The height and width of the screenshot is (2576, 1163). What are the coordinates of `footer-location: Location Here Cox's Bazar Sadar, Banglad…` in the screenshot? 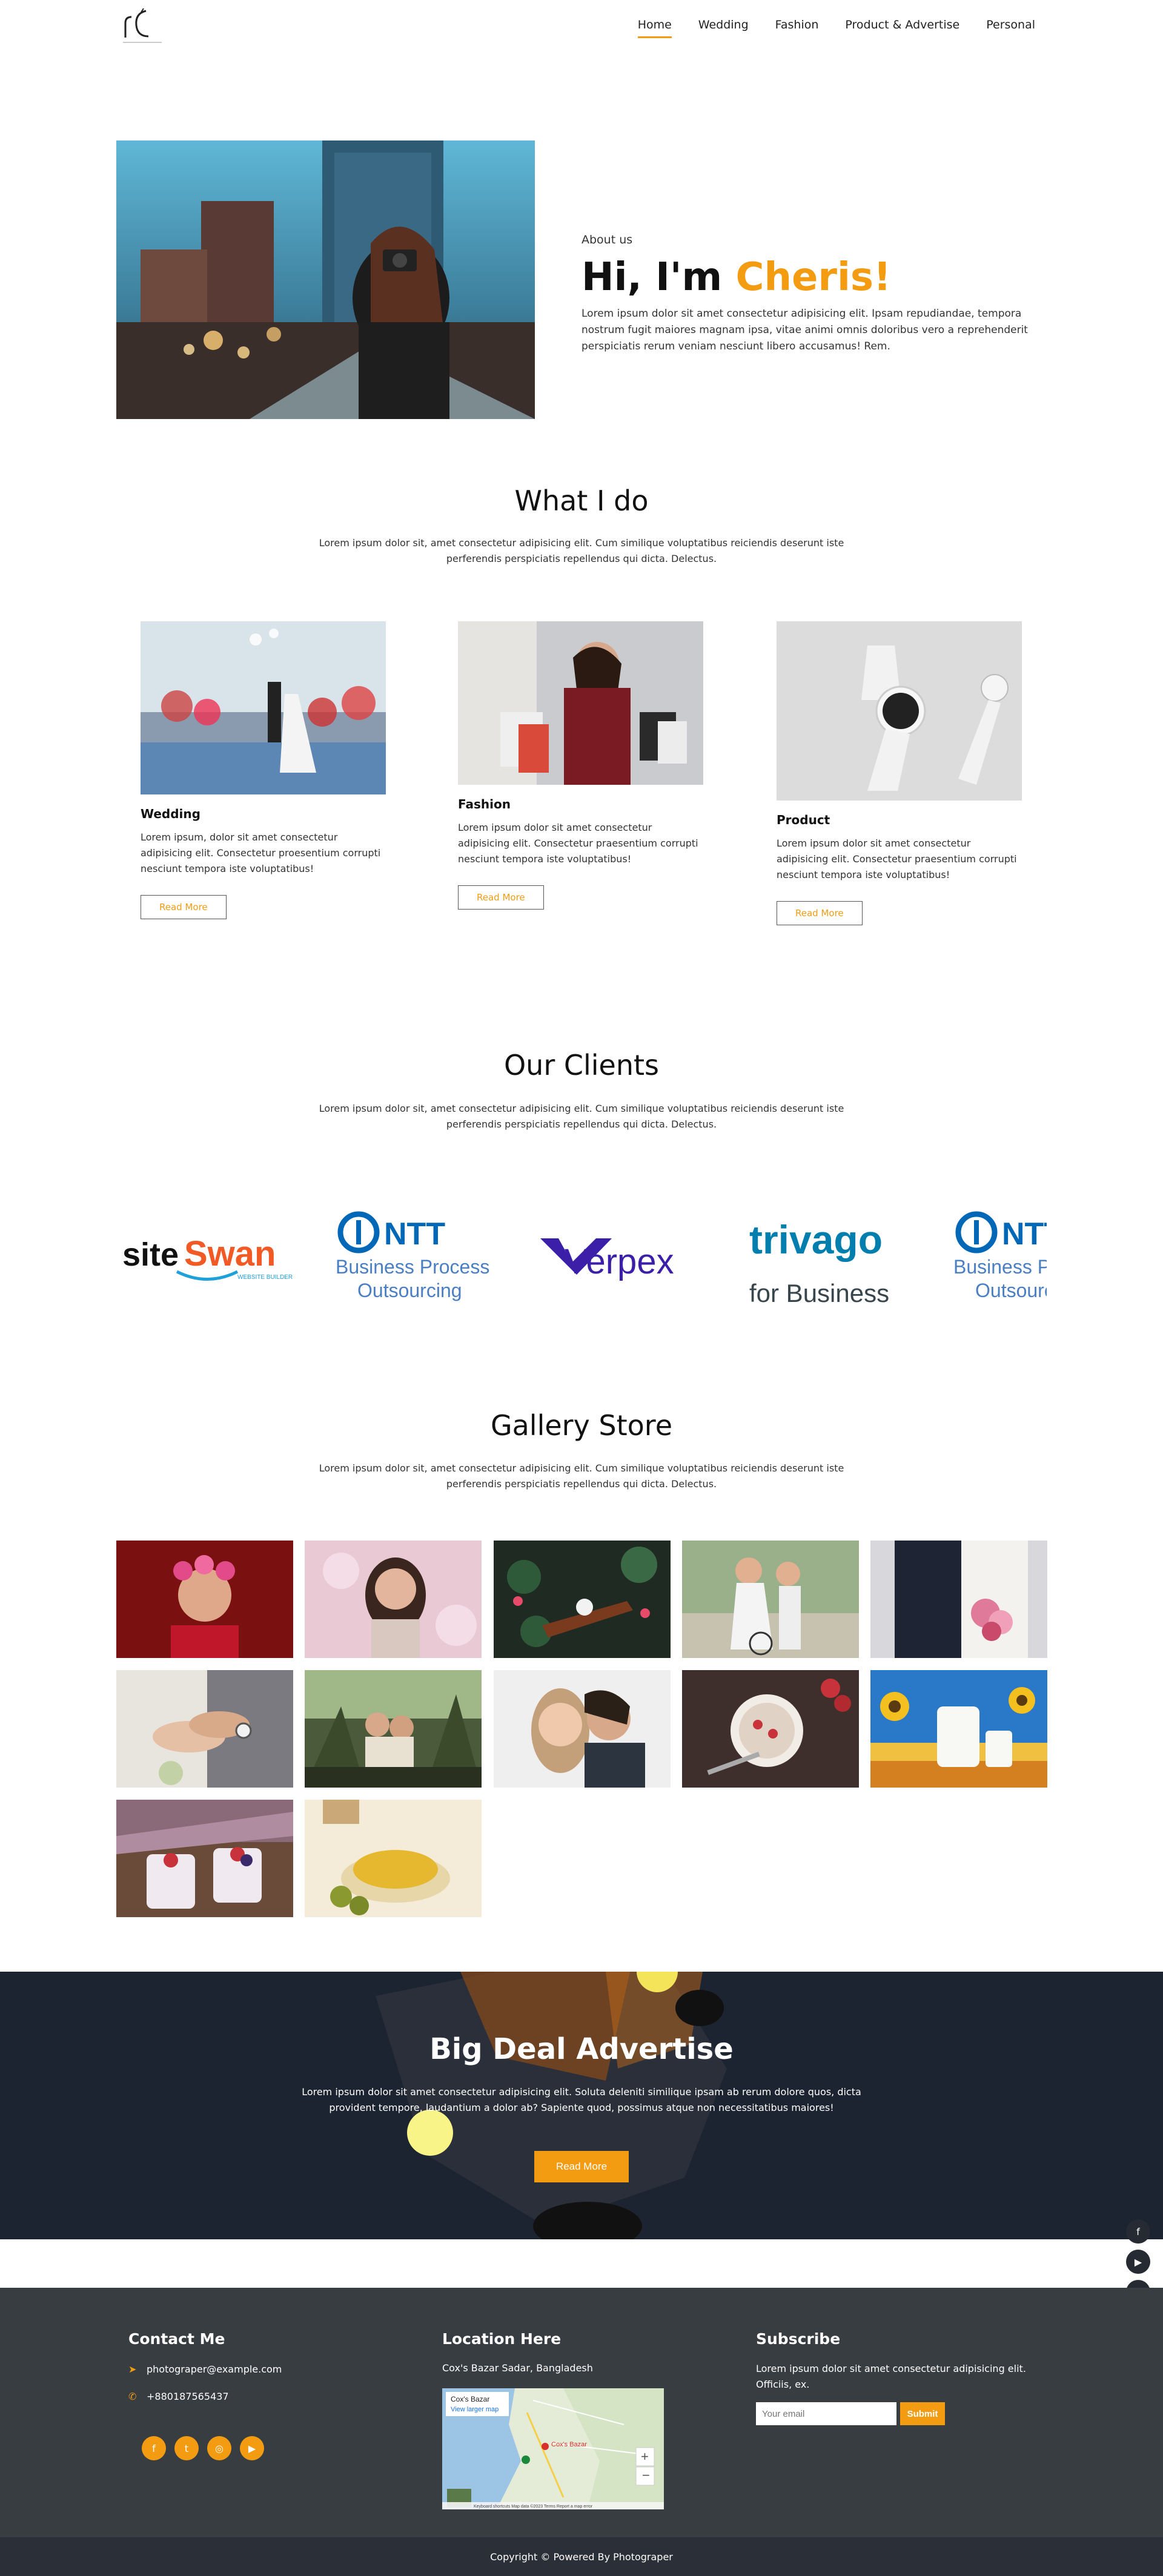 It's located at (553, 2419).